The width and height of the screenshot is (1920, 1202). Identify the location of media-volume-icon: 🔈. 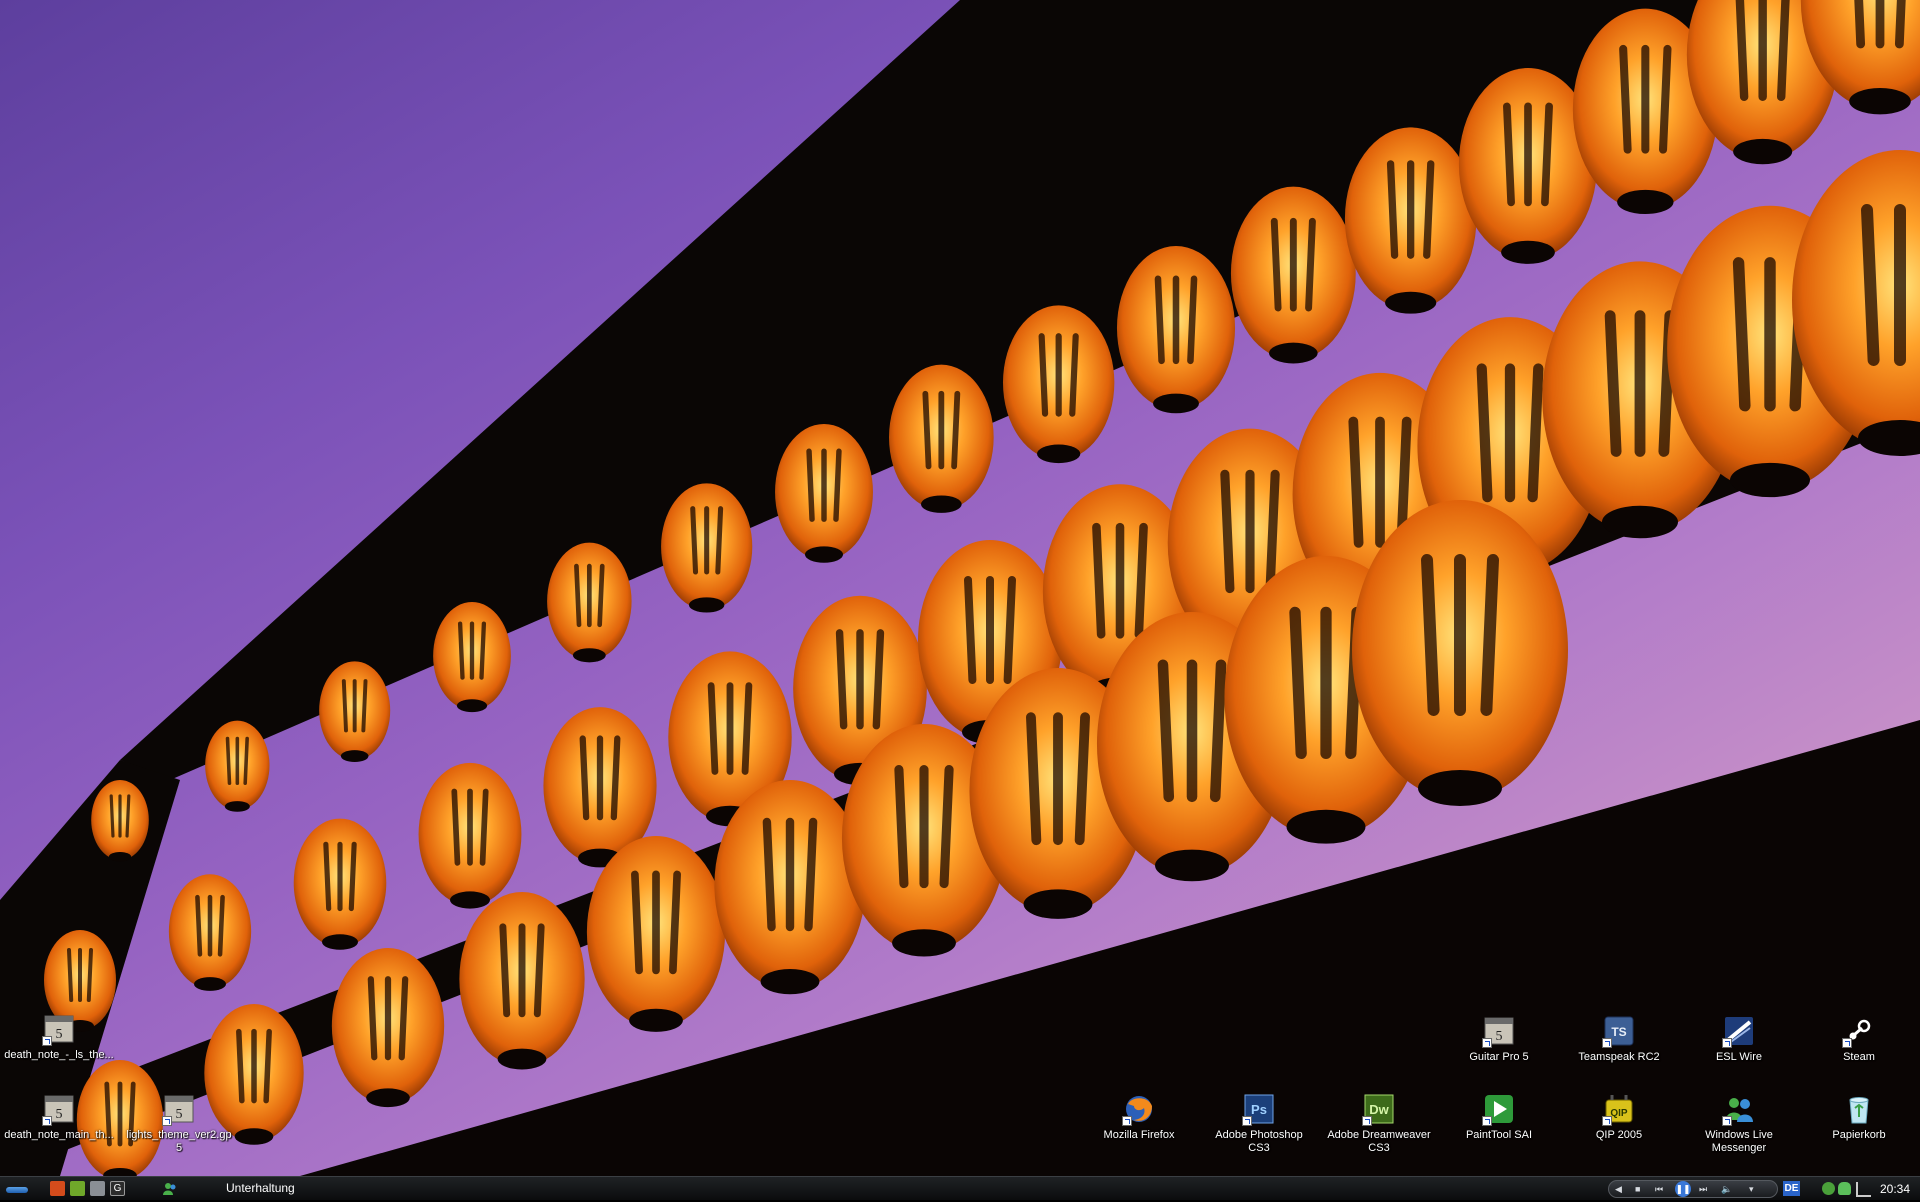
(1726, 1189).